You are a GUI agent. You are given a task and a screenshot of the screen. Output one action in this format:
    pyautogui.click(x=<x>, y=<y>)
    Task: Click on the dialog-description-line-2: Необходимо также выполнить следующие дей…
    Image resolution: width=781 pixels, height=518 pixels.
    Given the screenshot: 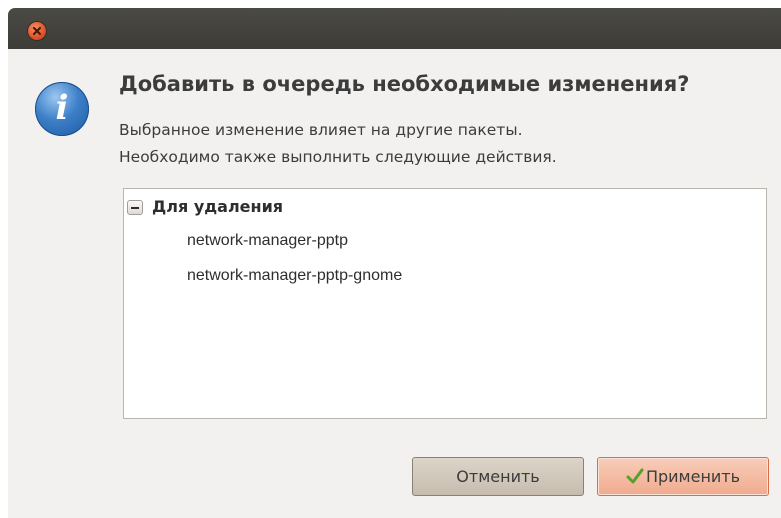 What is the action you would take?
    pyautogui.click(x=338, y=157)
    